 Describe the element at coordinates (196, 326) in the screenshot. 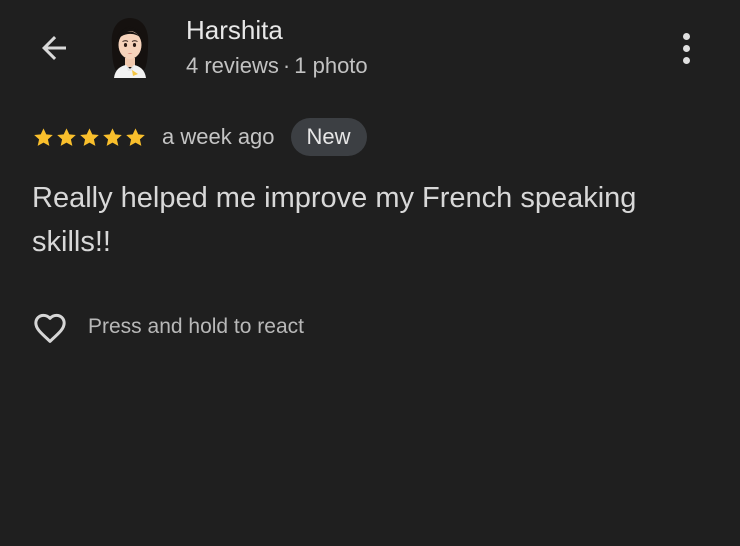

I see `react-label: Press and hold to react` at that location.